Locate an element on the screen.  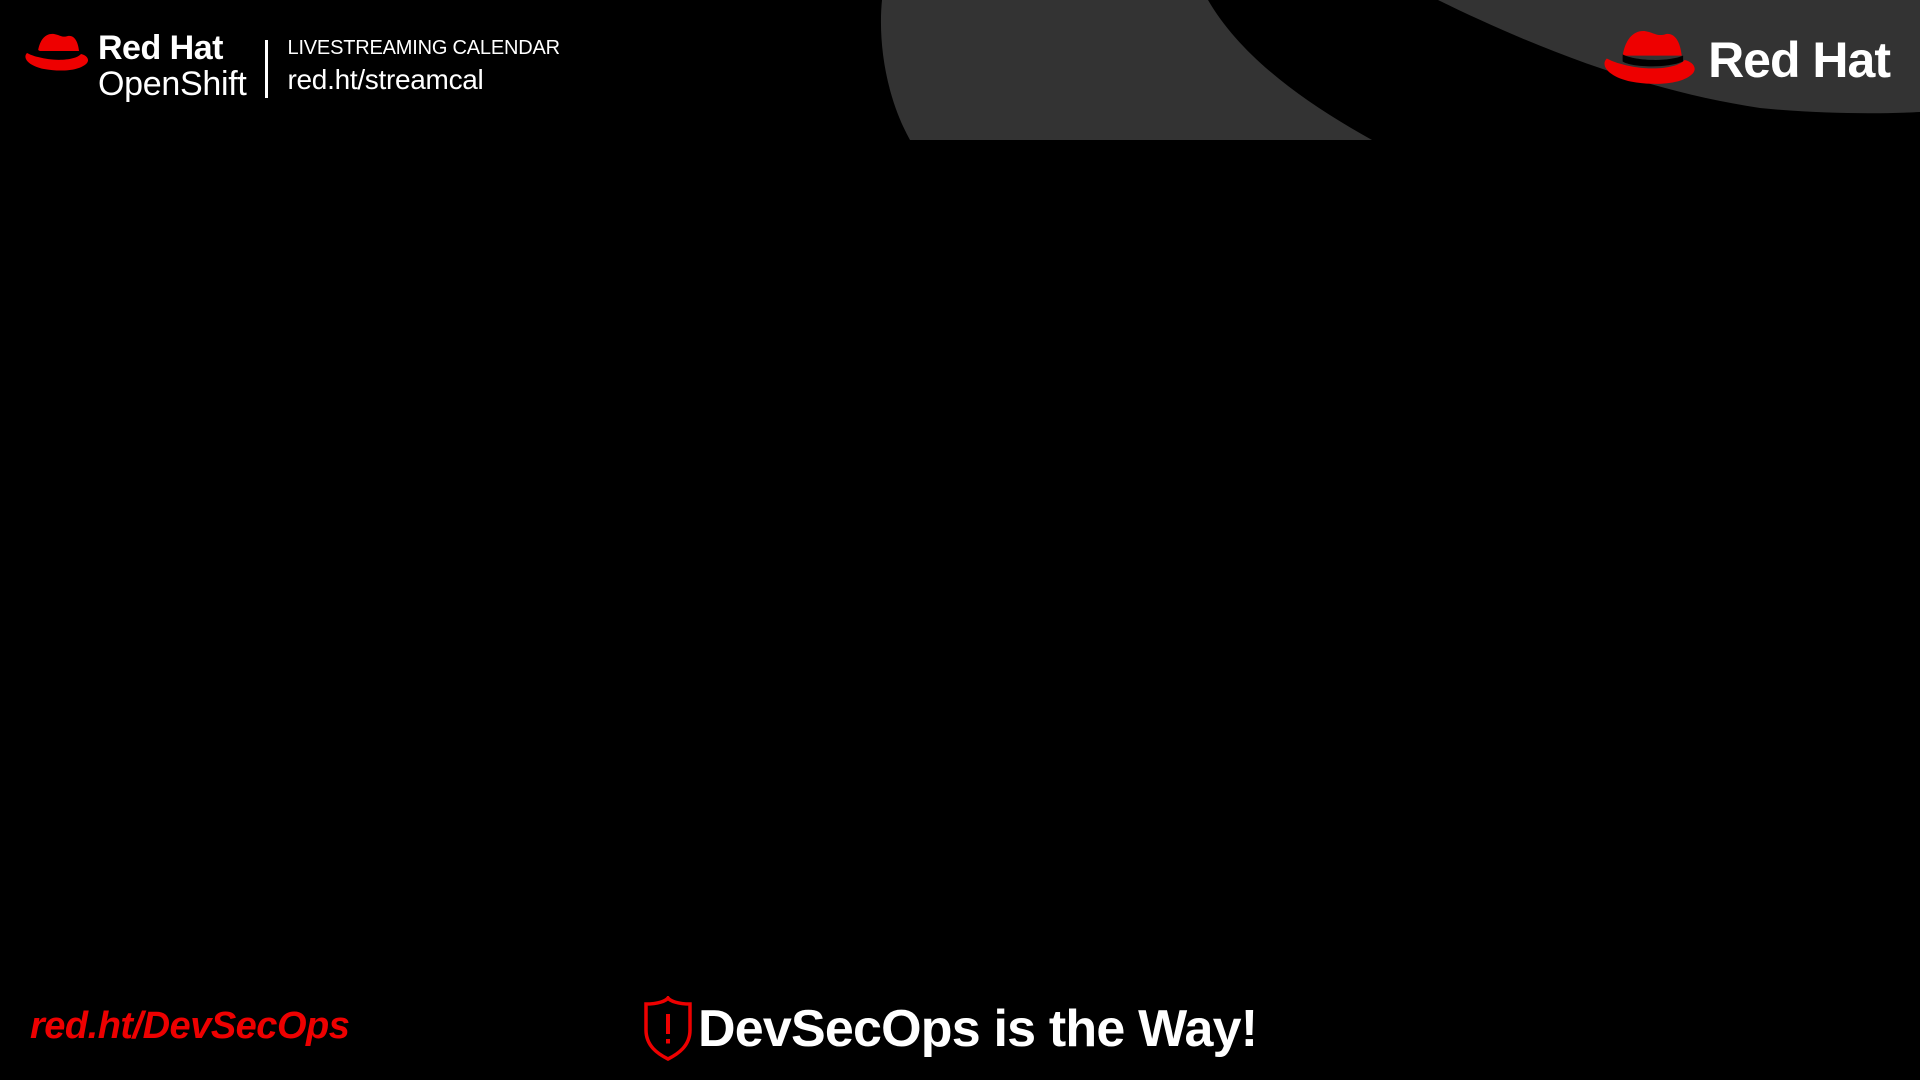
brand-product-text: OpenShift is located at coordinates (172, 84).